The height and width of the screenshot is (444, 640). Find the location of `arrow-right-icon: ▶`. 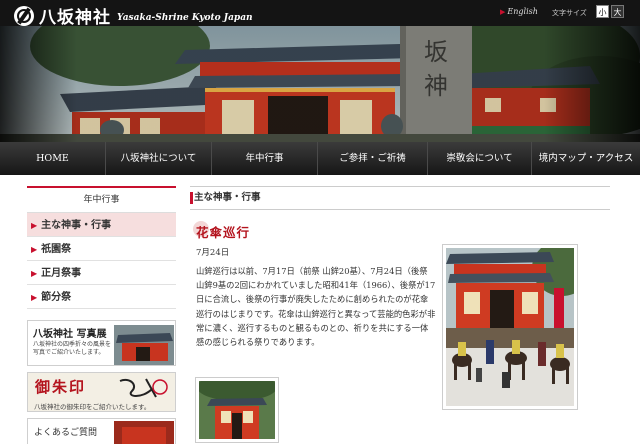

arrow-right-icon: ▶ is located at coordinates (503, 12).